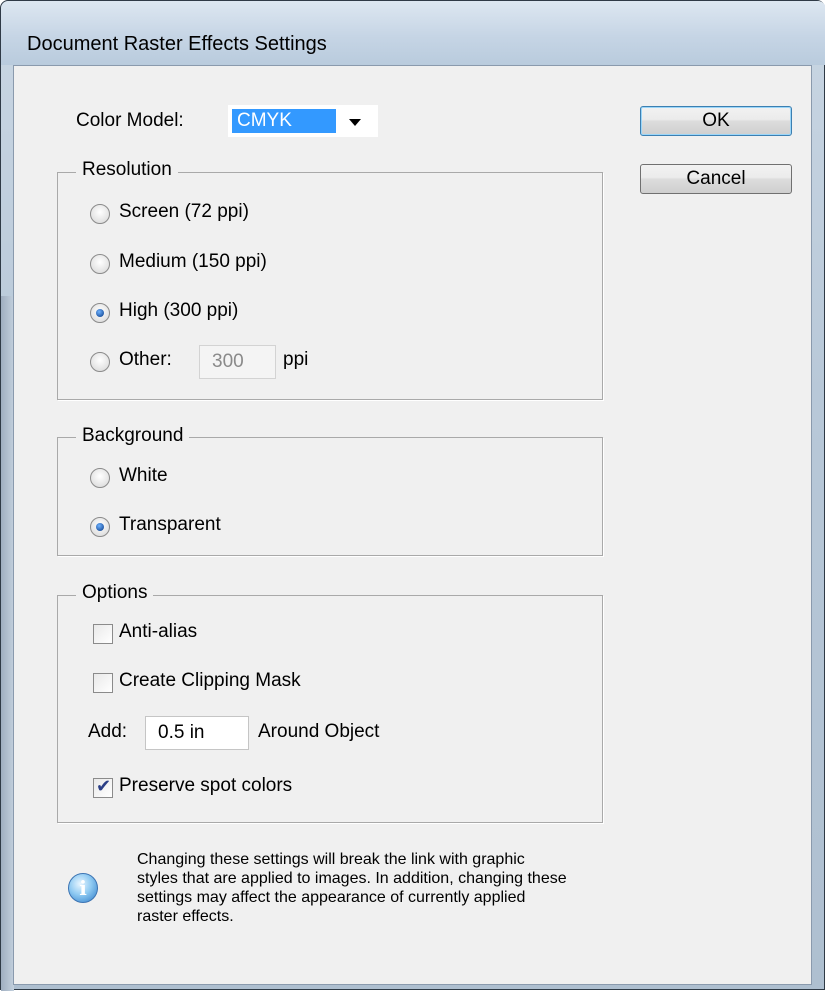 Image resolution: width=825 pixels, height=991 pixels. I want to click on background-transparent-label: Transparent, so click(170, 524).